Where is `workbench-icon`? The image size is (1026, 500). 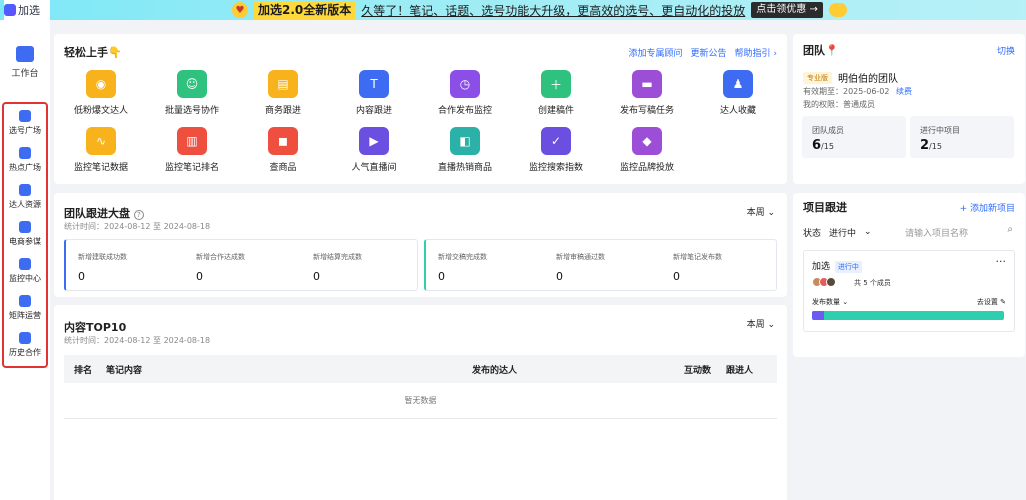 workbench-icon is located at coordinates (25, 54).